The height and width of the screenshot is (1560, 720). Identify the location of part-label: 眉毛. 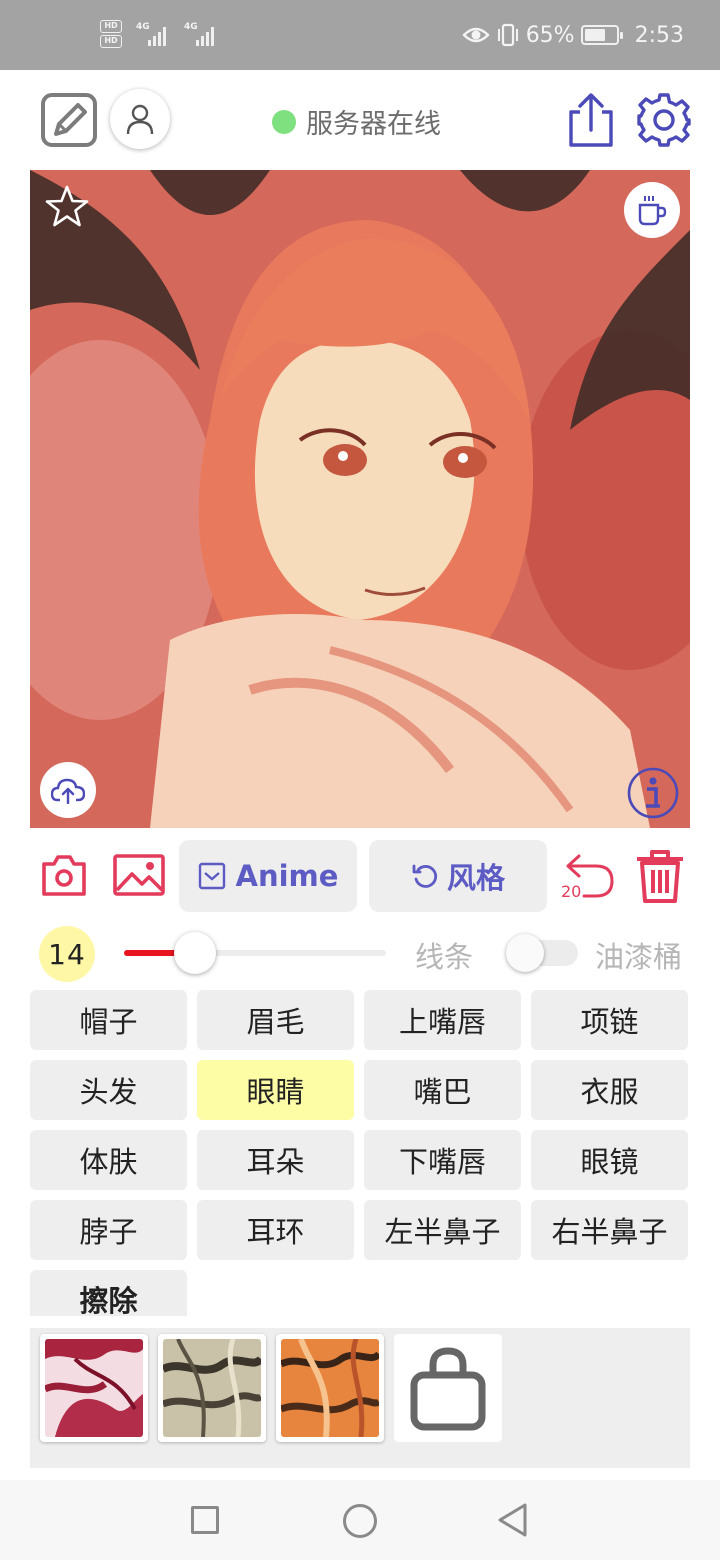
(275, 1022).